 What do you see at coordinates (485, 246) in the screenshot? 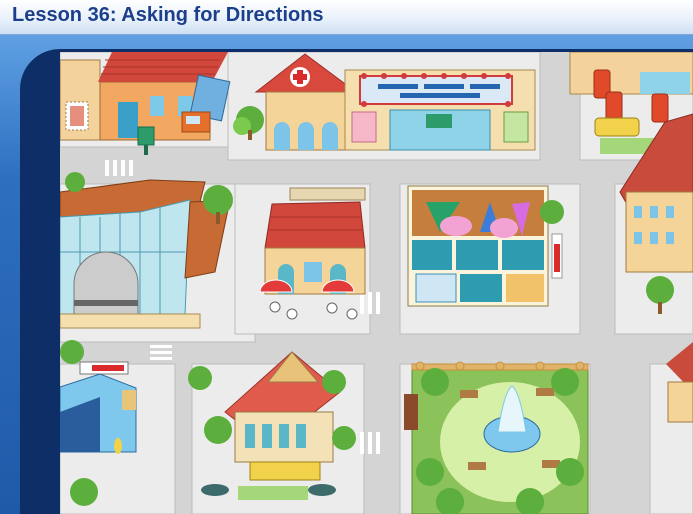
I see `toy-store` at bounding box center [485, 246].